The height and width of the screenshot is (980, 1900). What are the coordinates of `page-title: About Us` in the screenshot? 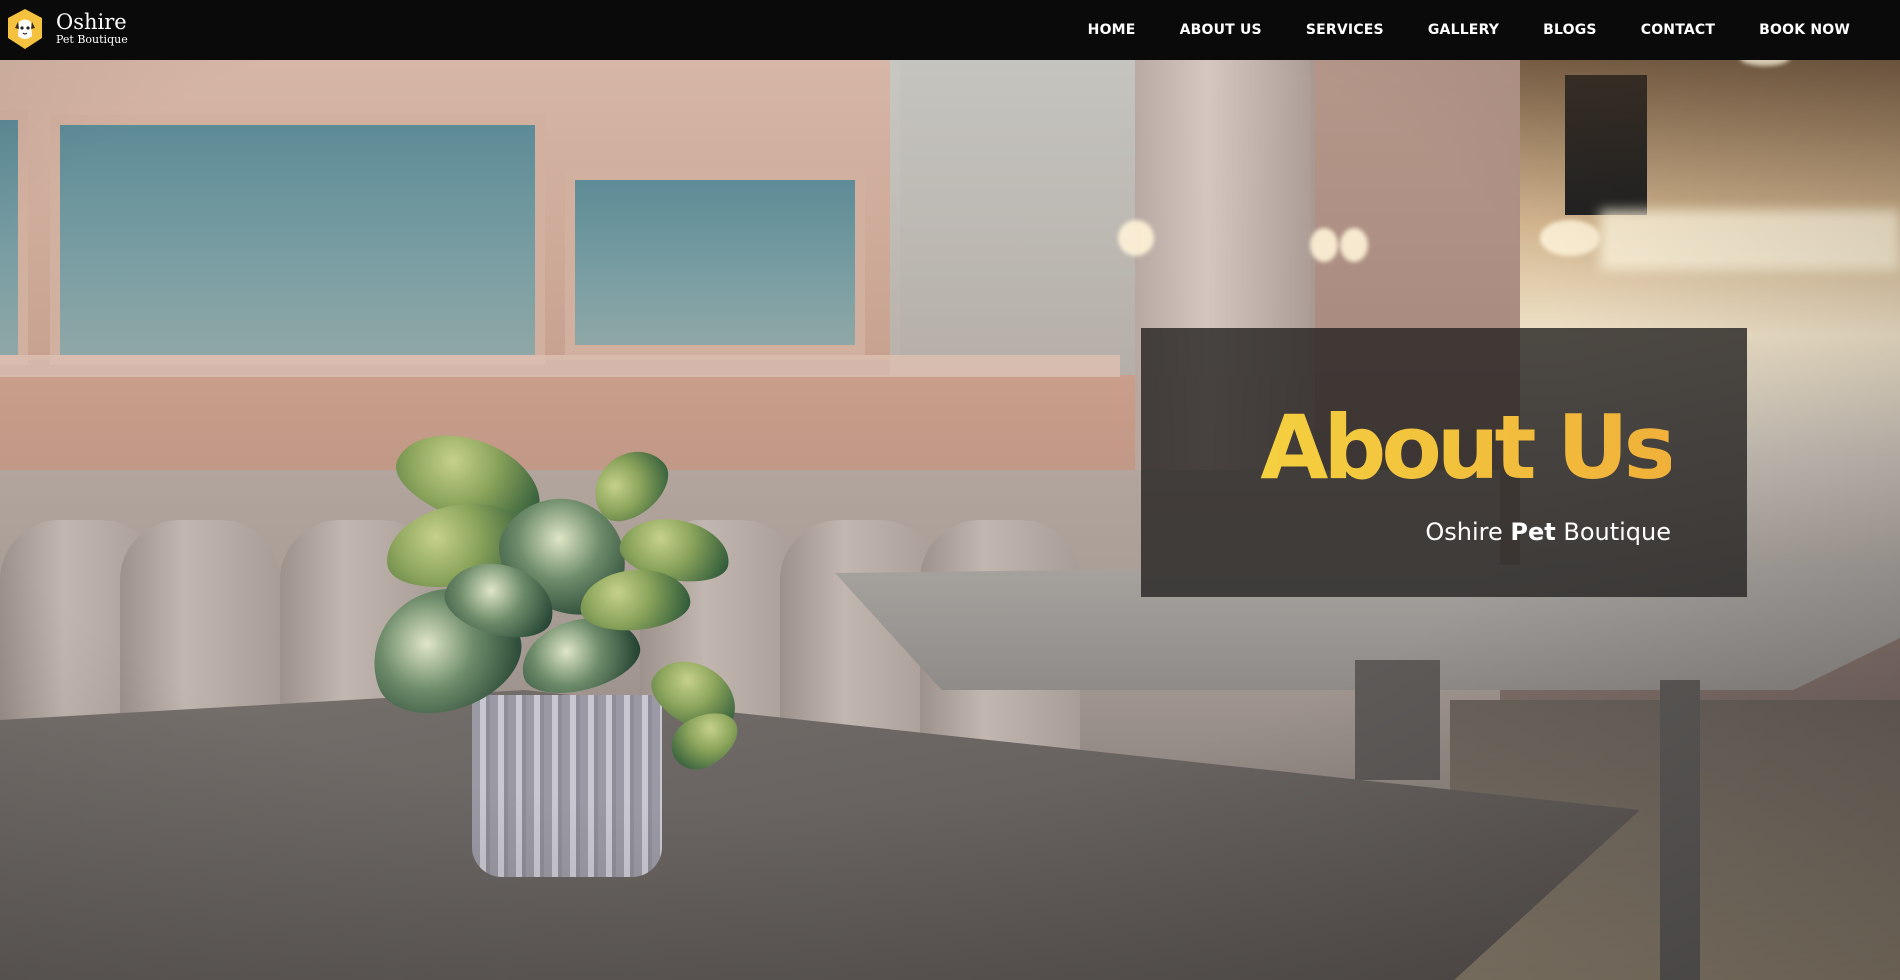 It's located at (1468, 447).